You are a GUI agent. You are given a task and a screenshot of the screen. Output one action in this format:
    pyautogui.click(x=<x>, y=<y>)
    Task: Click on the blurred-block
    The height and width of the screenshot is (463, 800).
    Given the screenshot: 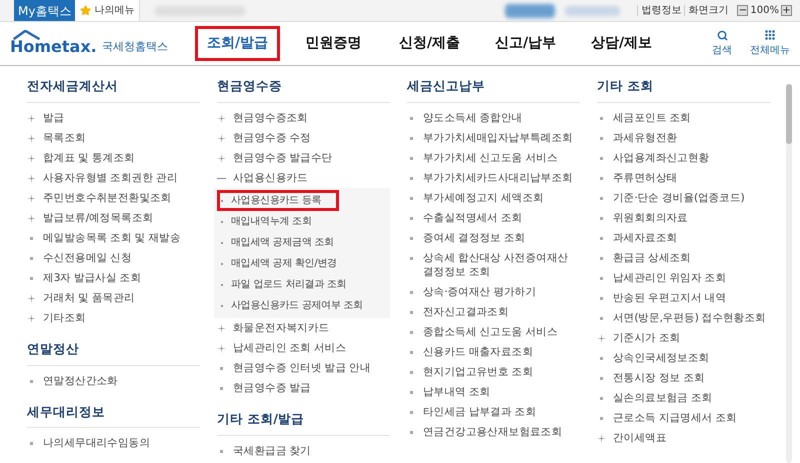 What is the action you would take?
    pyautogui.click(x=592, y=11)
    